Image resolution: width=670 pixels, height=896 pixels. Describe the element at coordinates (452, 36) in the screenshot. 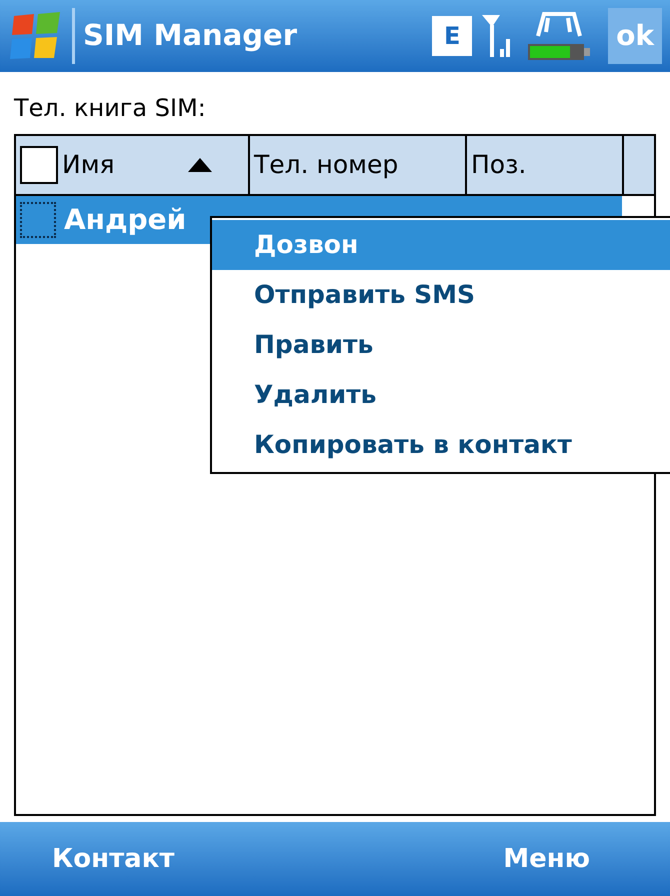

I see `network-badge: E` at that location.